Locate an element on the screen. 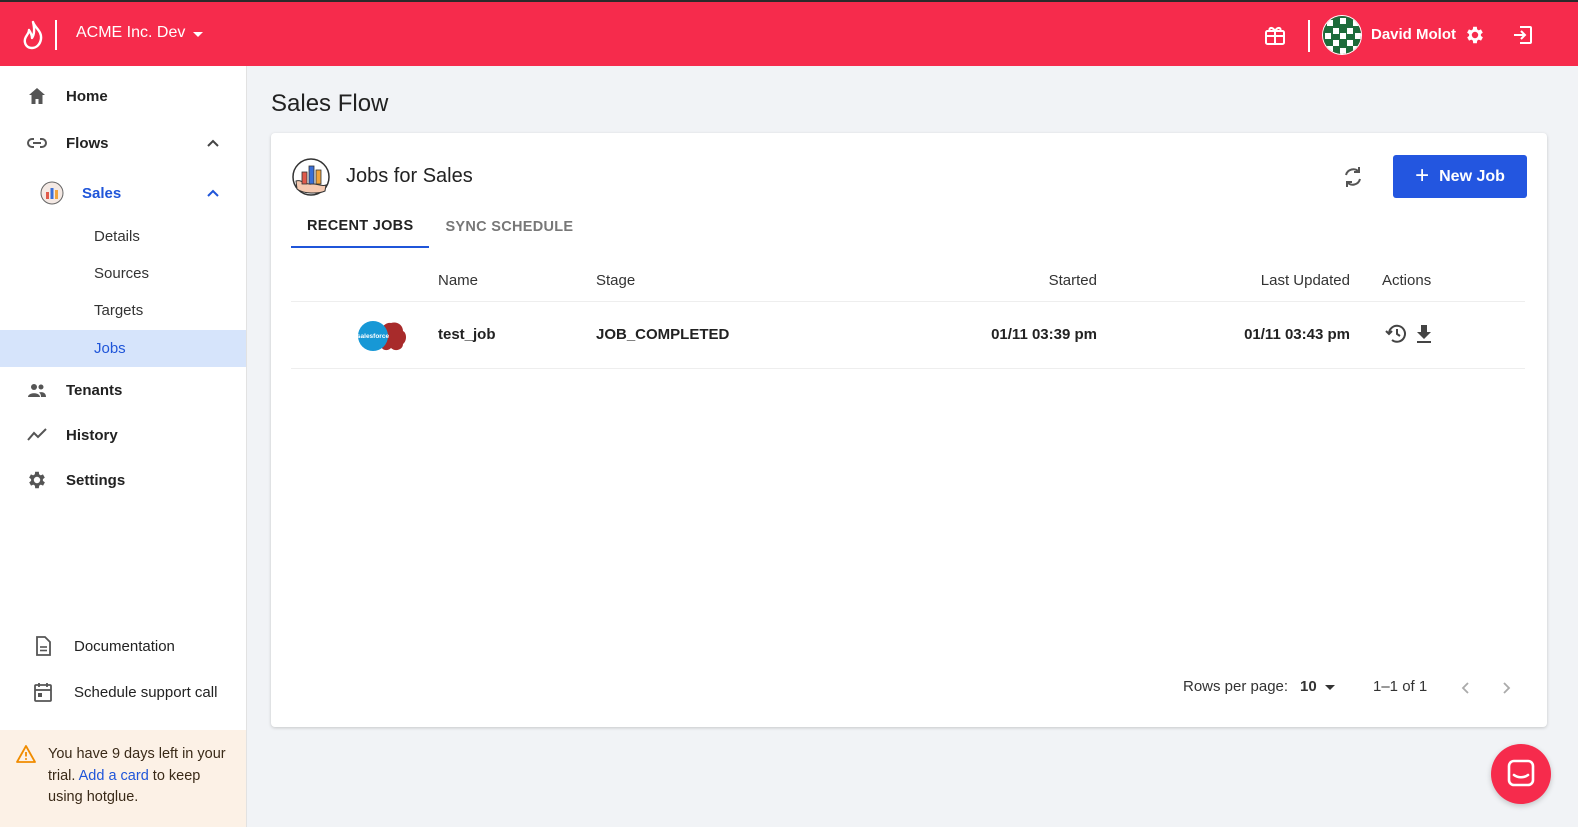  page-title: Sales Flow is located at coordinates (330, 103).